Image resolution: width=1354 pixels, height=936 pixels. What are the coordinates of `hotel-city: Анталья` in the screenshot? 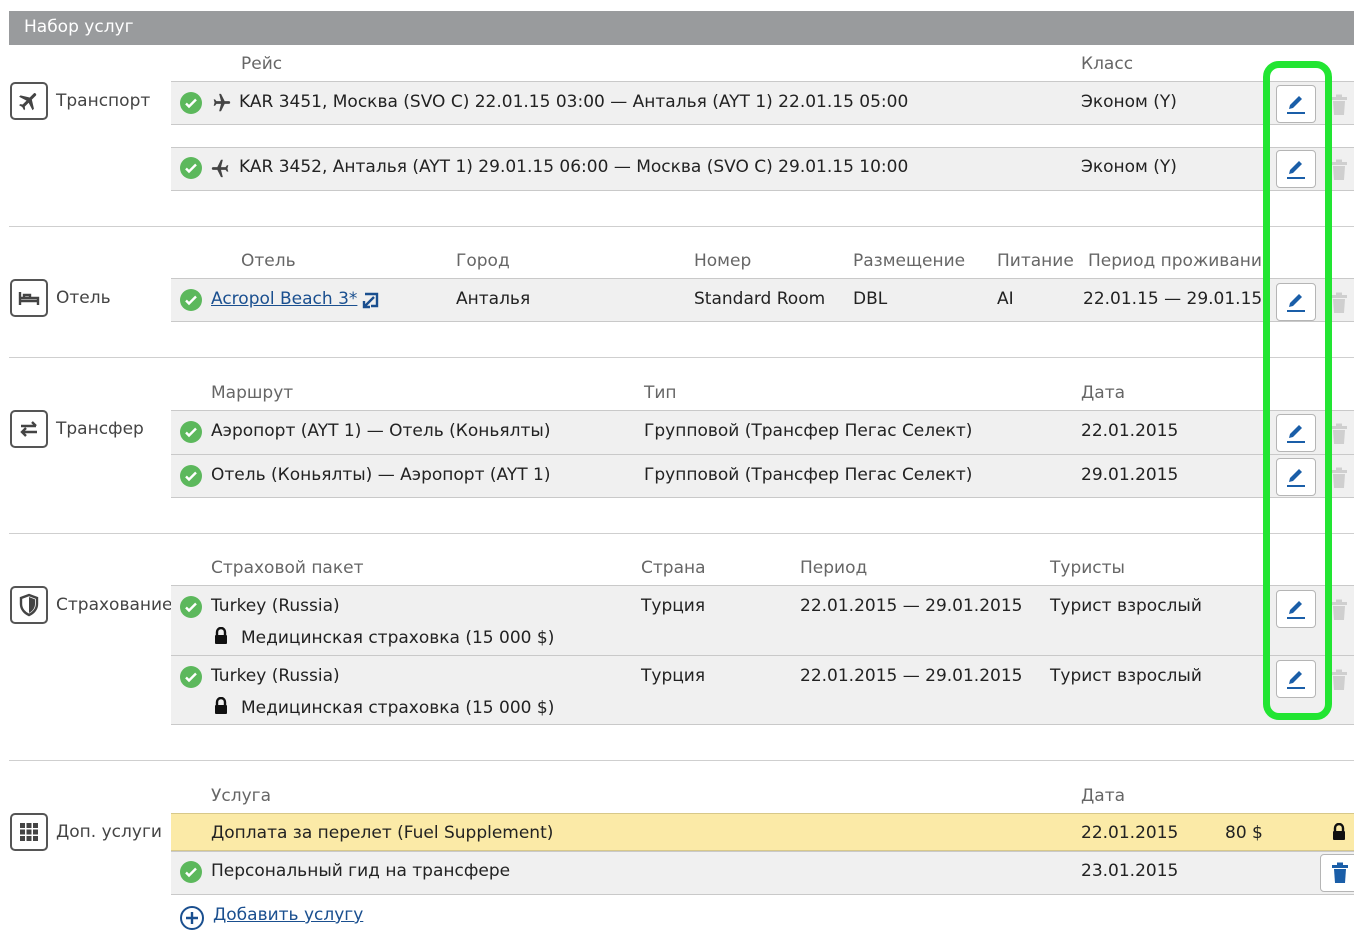 It's located at (493, 299).